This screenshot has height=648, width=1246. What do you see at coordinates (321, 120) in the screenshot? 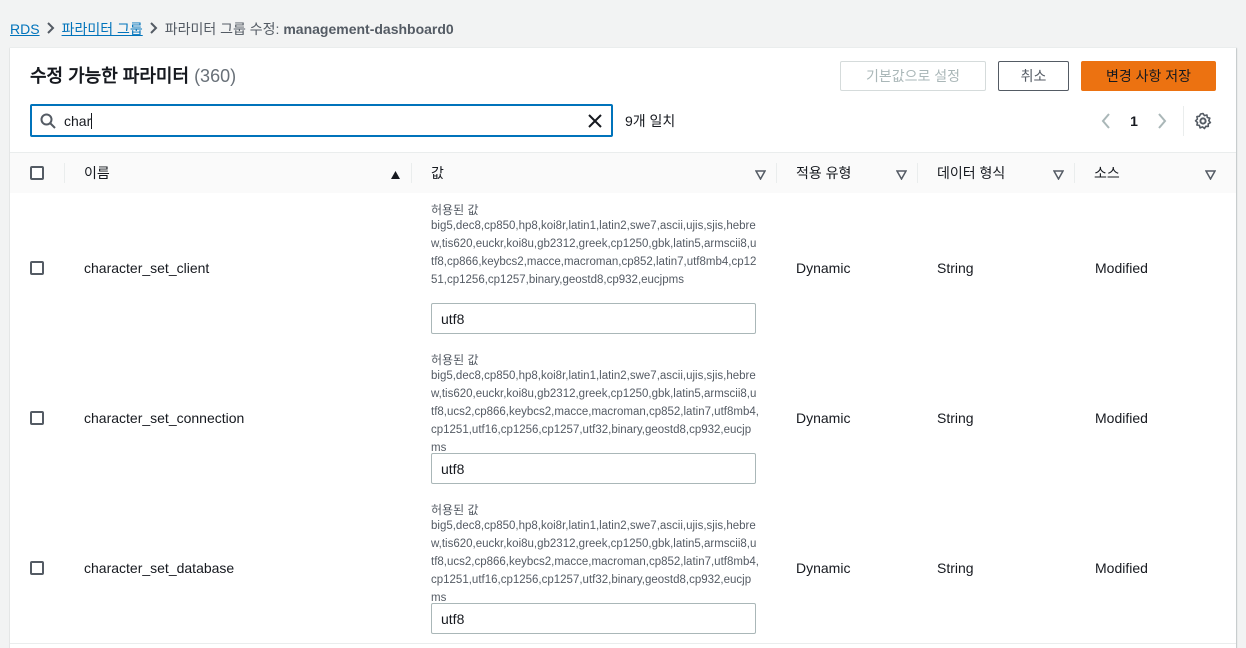
I see `search-input: char` at bounding box center [321, 120].